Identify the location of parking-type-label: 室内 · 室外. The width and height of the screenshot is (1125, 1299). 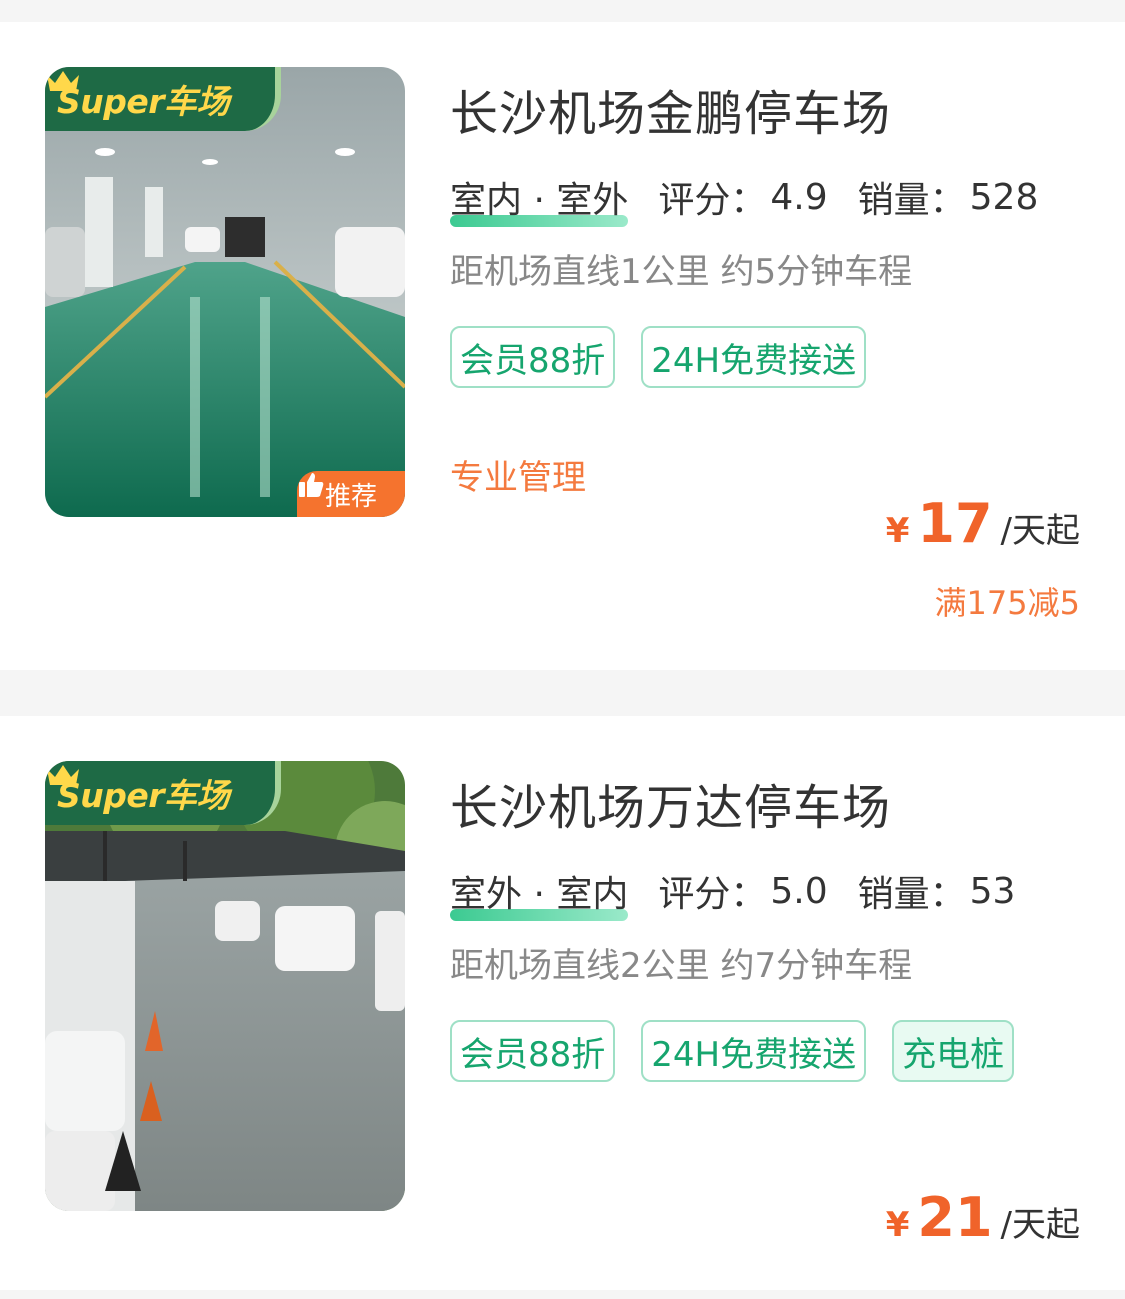
(539, 200).